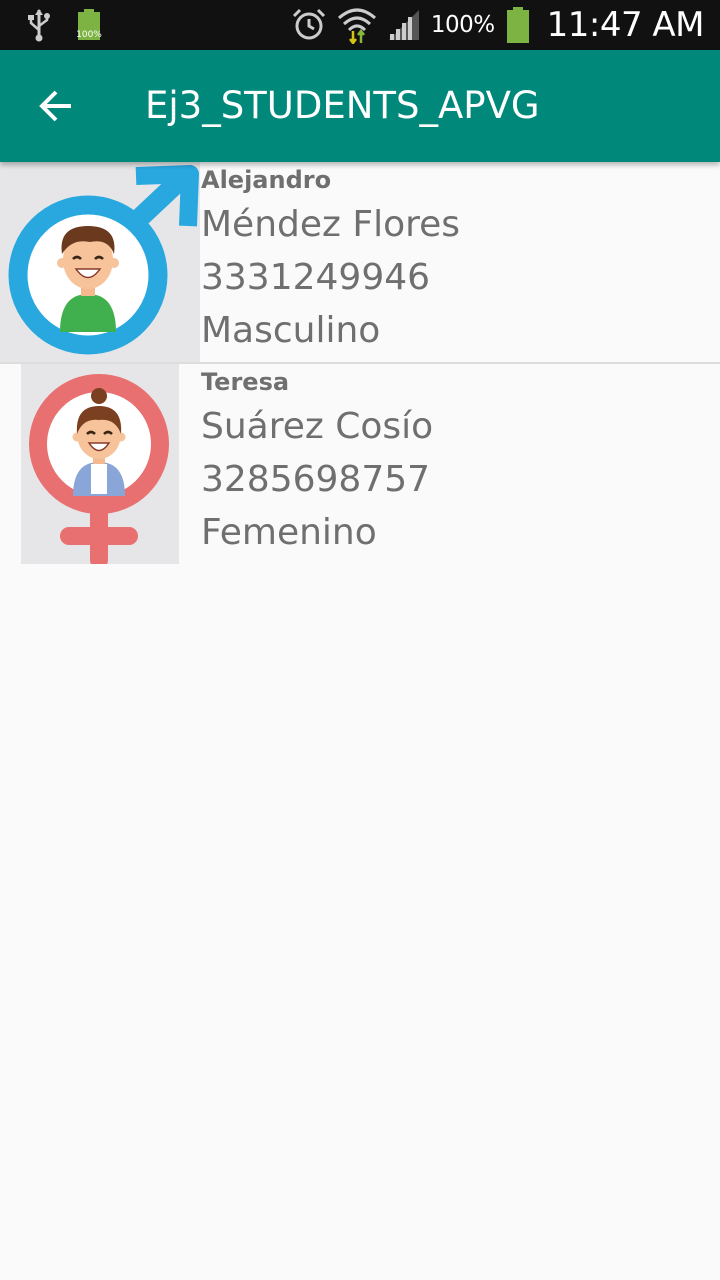  I want to click on student-first-name: Teresa, so click(245, 382).